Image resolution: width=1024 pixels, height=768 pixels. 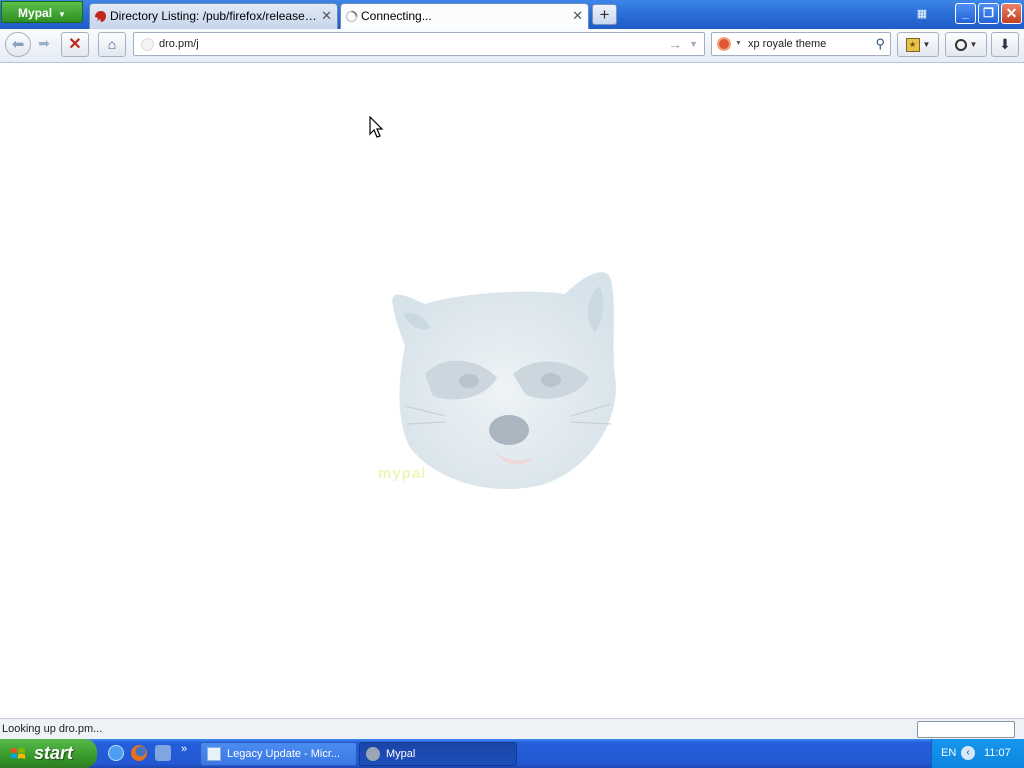 I want to click on bookmarks-menu-button: ★ ▼, so click(x=918, y=44).